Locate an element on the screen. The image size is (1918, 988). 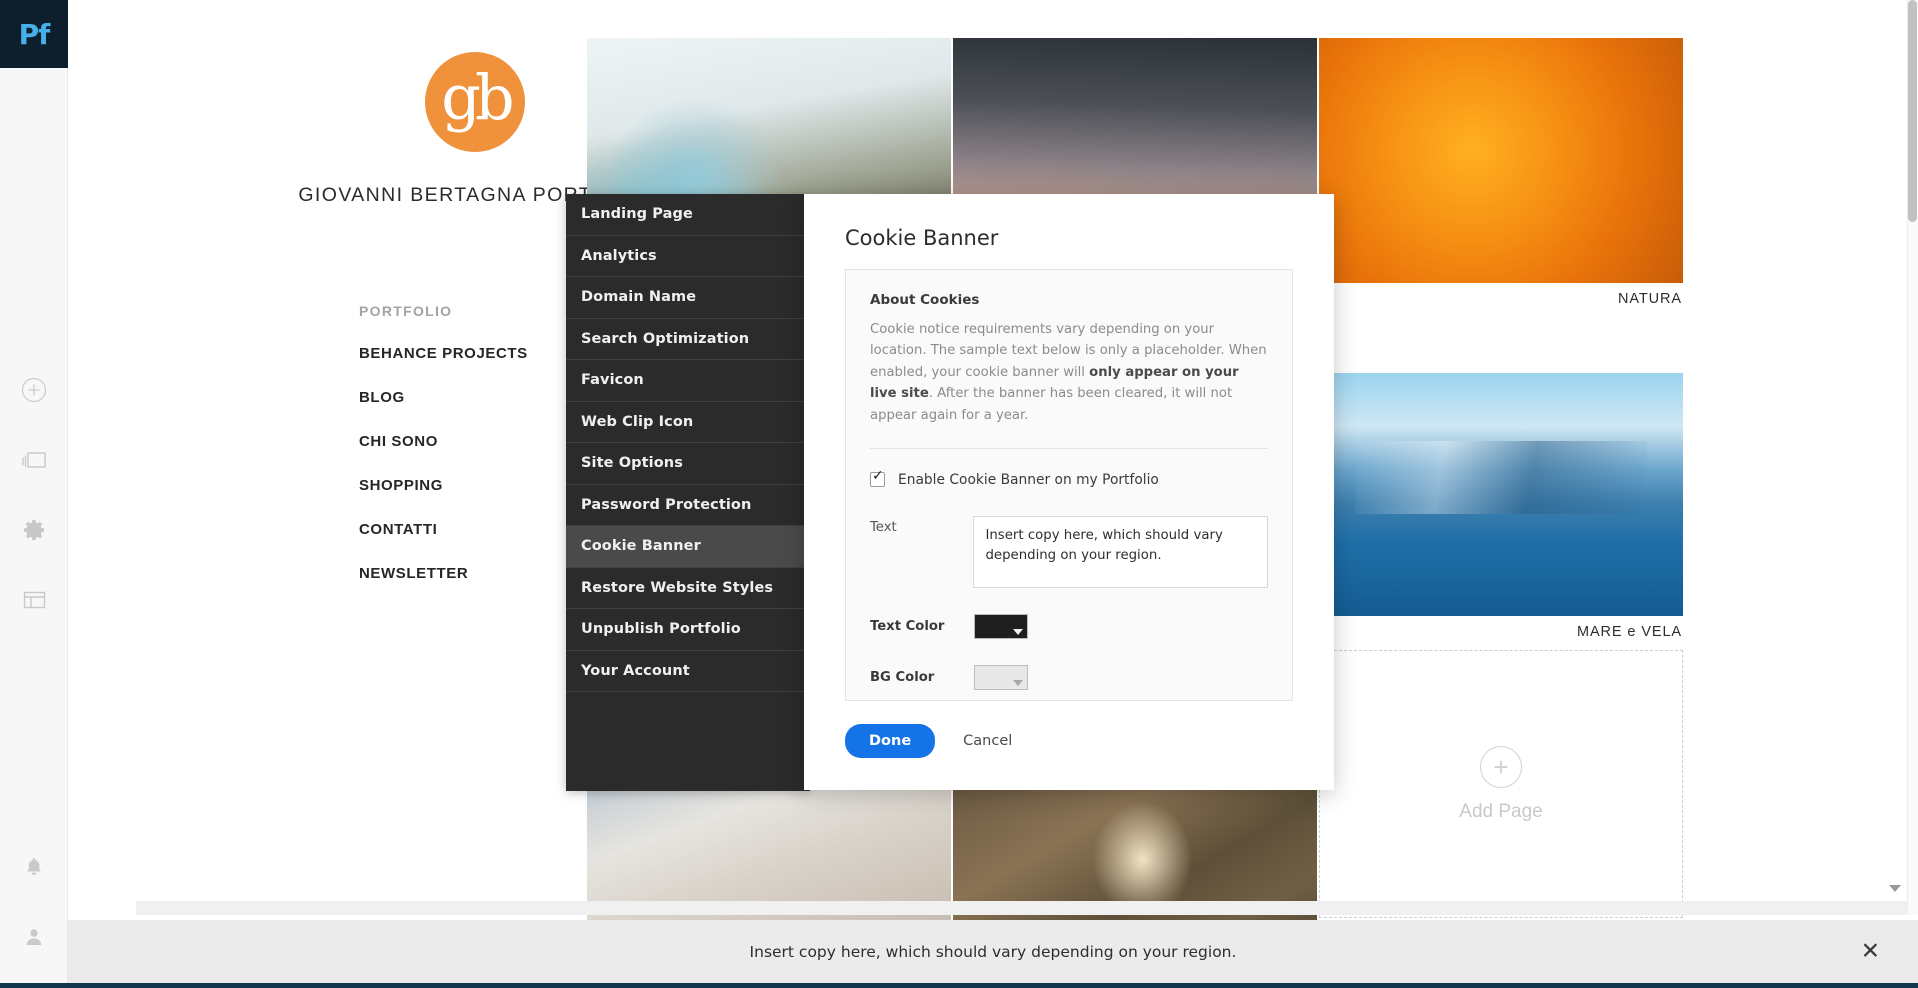
brand-mark-label: gb is located at coordinates (477, 97).